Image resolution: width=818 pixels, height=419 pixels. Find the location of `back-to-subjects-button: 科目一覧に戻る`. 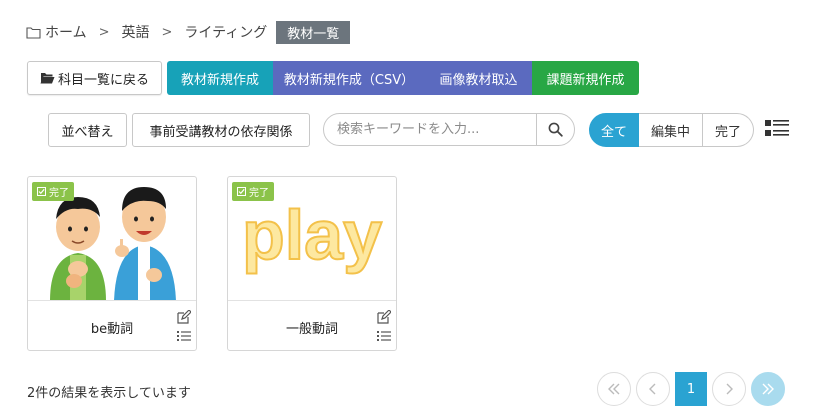

back-to-subjects-button: 科目一覧に戻る is located at coordinates (94, 78).